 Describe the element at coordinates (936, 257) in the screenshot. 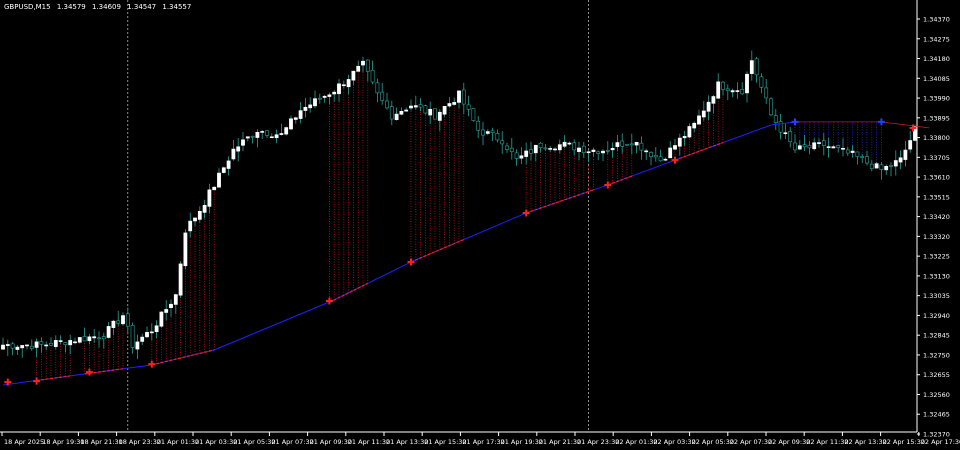

I see `price-tick-label: 1.33225` at that location.